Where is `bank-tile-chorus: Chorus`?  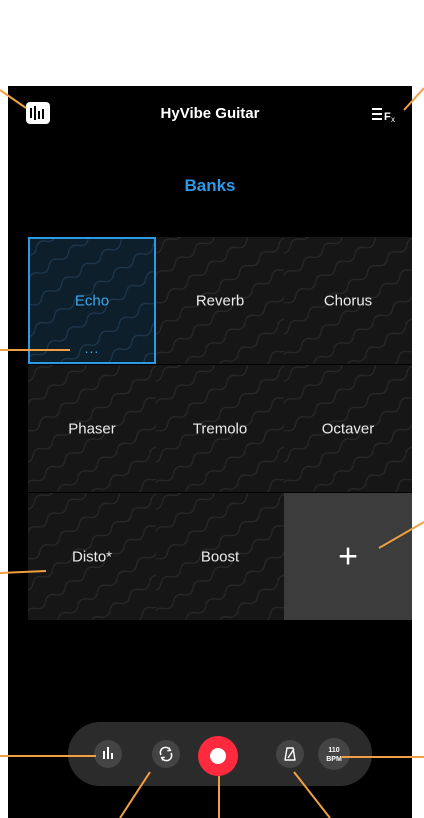 bank-tile-chorus: Chorus is located at coordinates (348, 300).